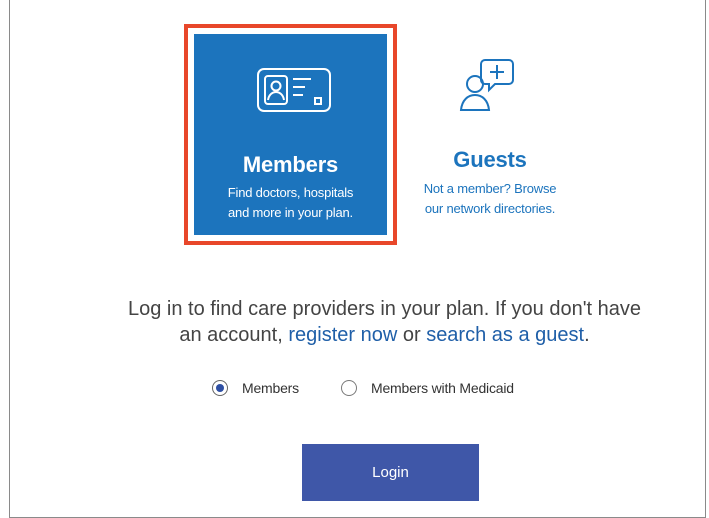 The image size is (709, 518). Describe the element at coordinates (290, 164) in the screenshot. I see `members-title: Members` at that location.